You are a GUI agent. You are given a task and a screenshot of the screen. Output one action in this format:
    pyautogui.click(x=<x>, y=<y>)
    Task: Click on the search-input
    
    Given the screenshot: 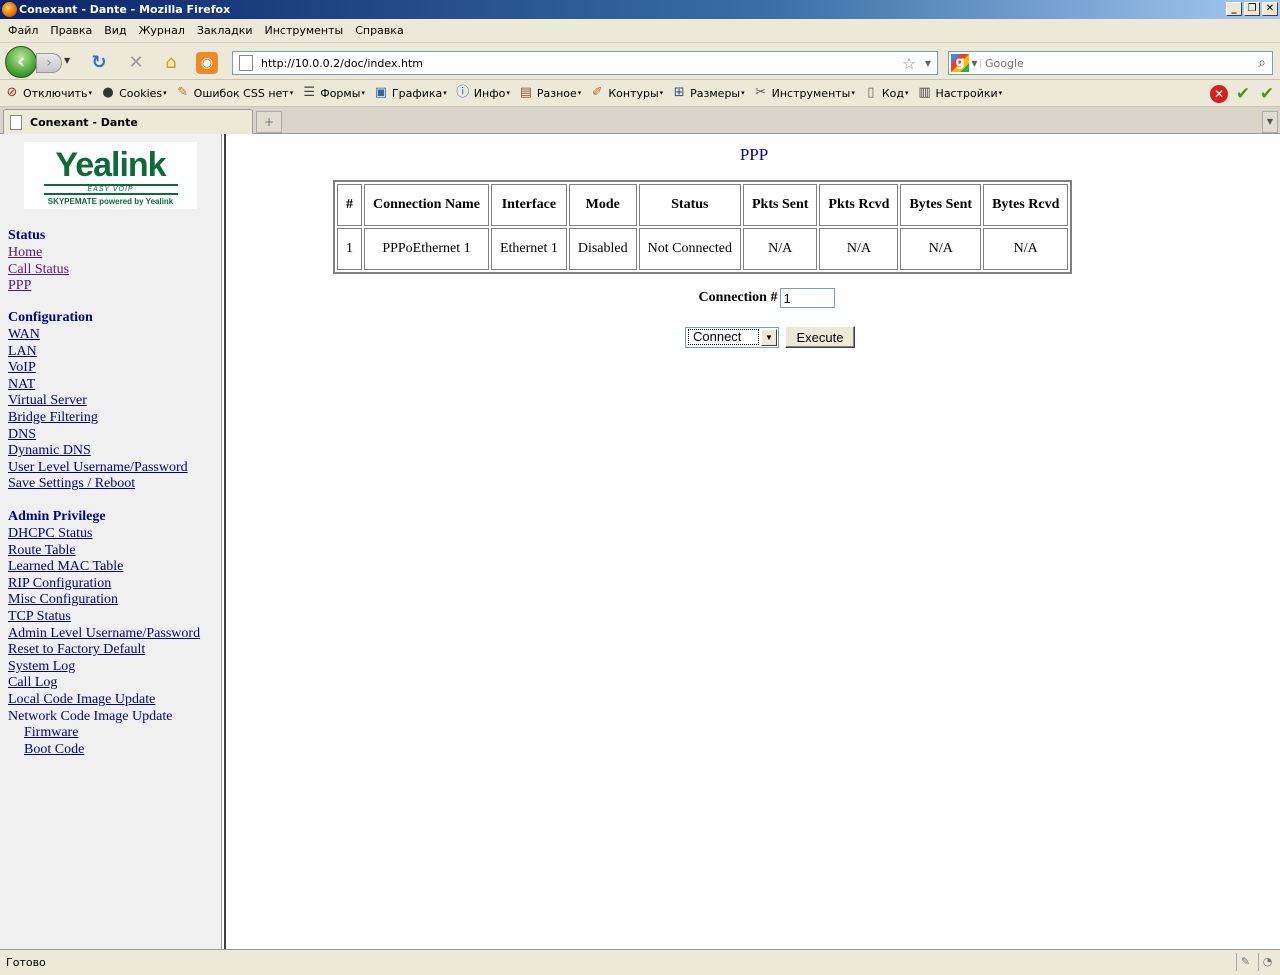 What is the action you would take?
    pyautogui.click(x=1118, y=63)
    